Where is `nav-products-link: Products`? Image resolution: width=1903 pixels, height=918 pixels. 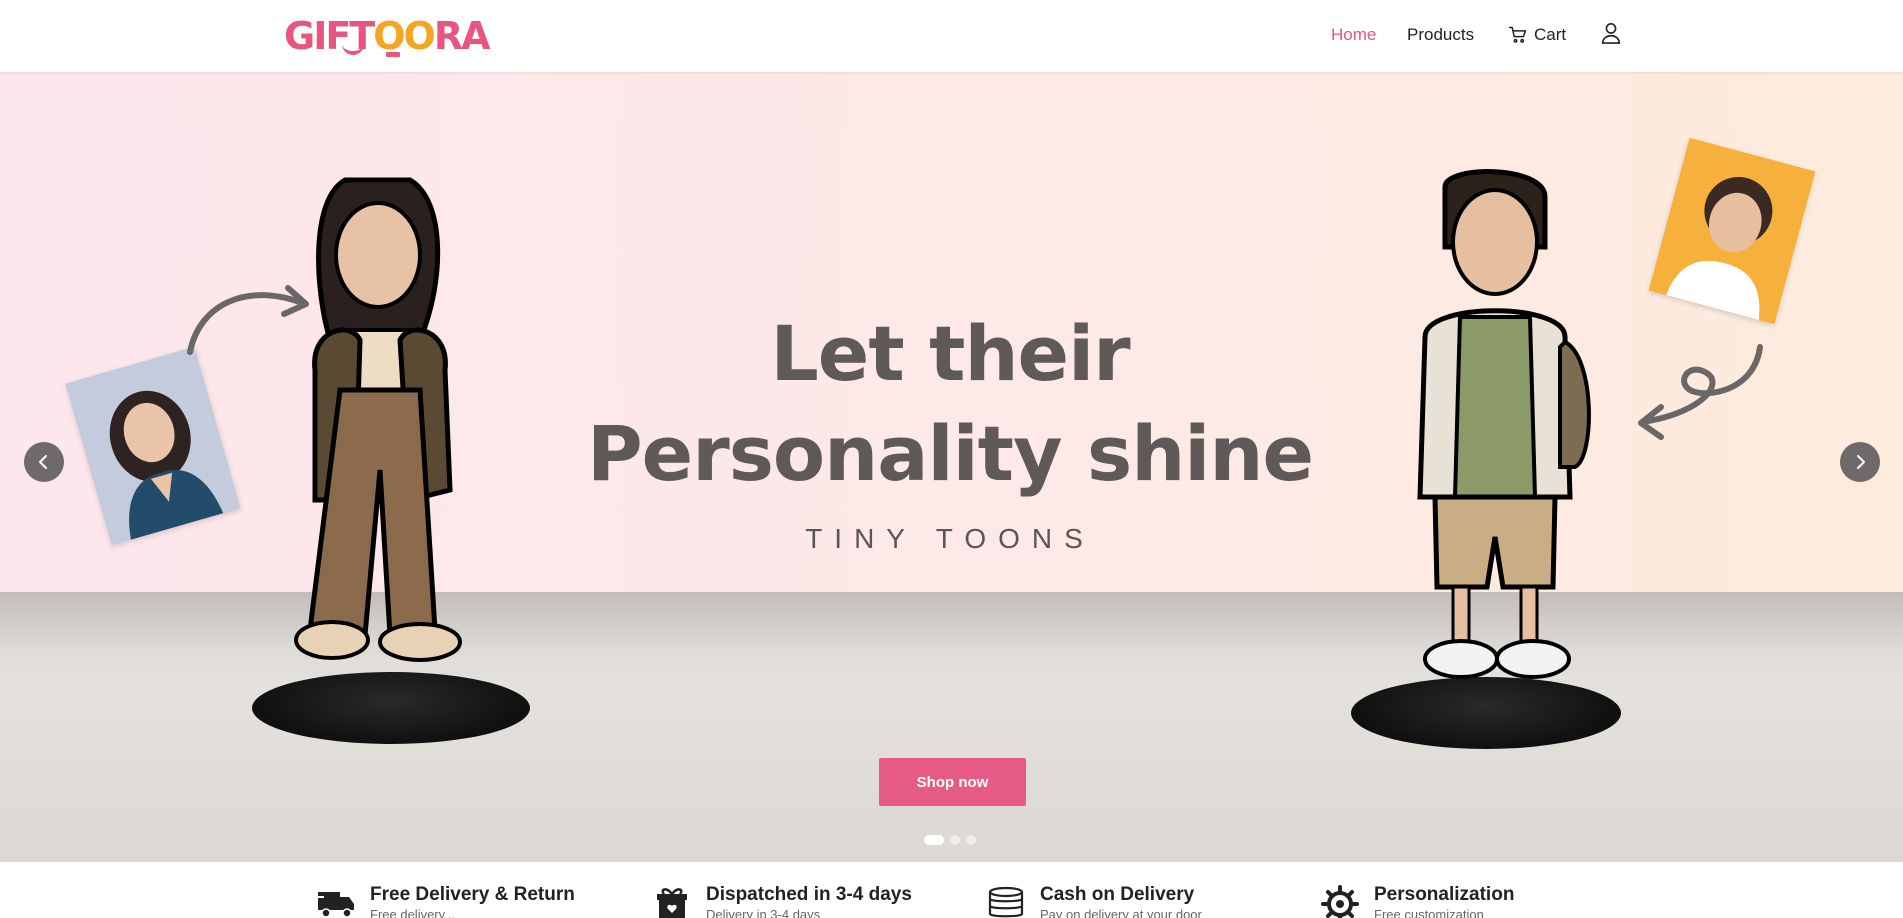
nav-products-link: Products is located at coordinates (1440, 35).